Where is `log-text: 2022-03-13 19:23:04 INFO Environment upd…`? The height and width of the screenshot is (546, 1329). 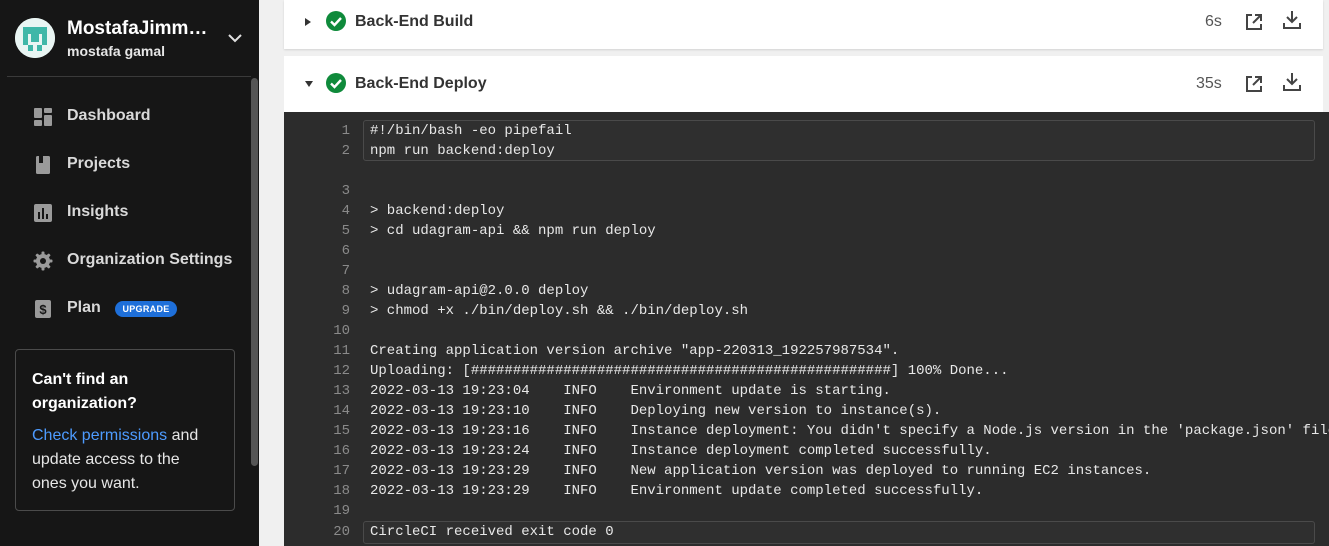 log-text: 2022-03-13 19:23:04 INFO Environment upd… is located at coordinates (630, 391).